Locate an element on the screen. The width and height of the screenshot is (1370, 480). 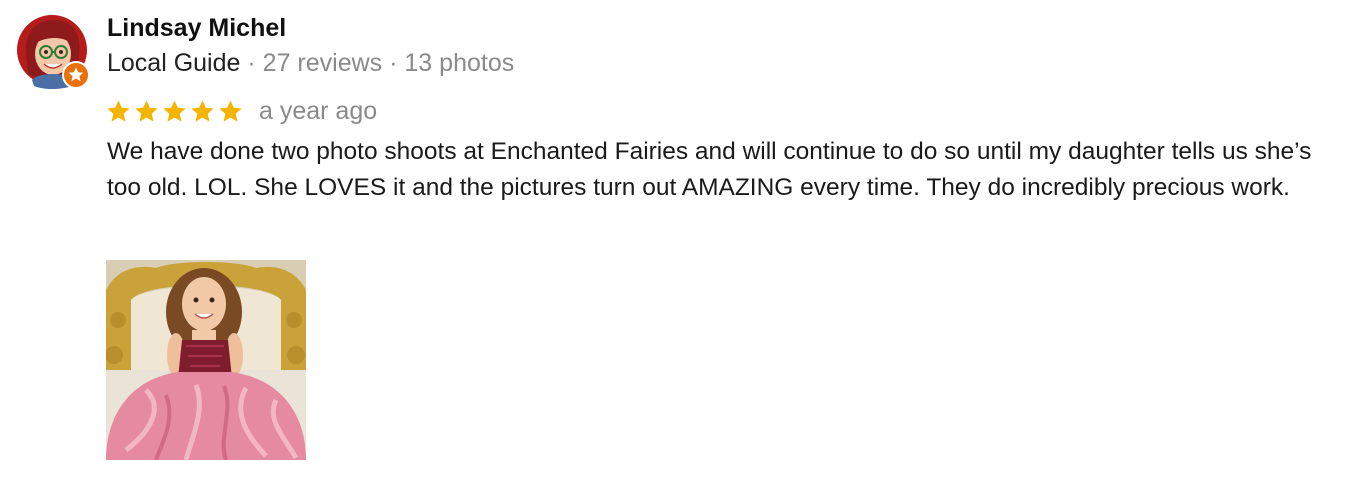
reviews-count: 27 reviews is located at coordinates (322, 63).